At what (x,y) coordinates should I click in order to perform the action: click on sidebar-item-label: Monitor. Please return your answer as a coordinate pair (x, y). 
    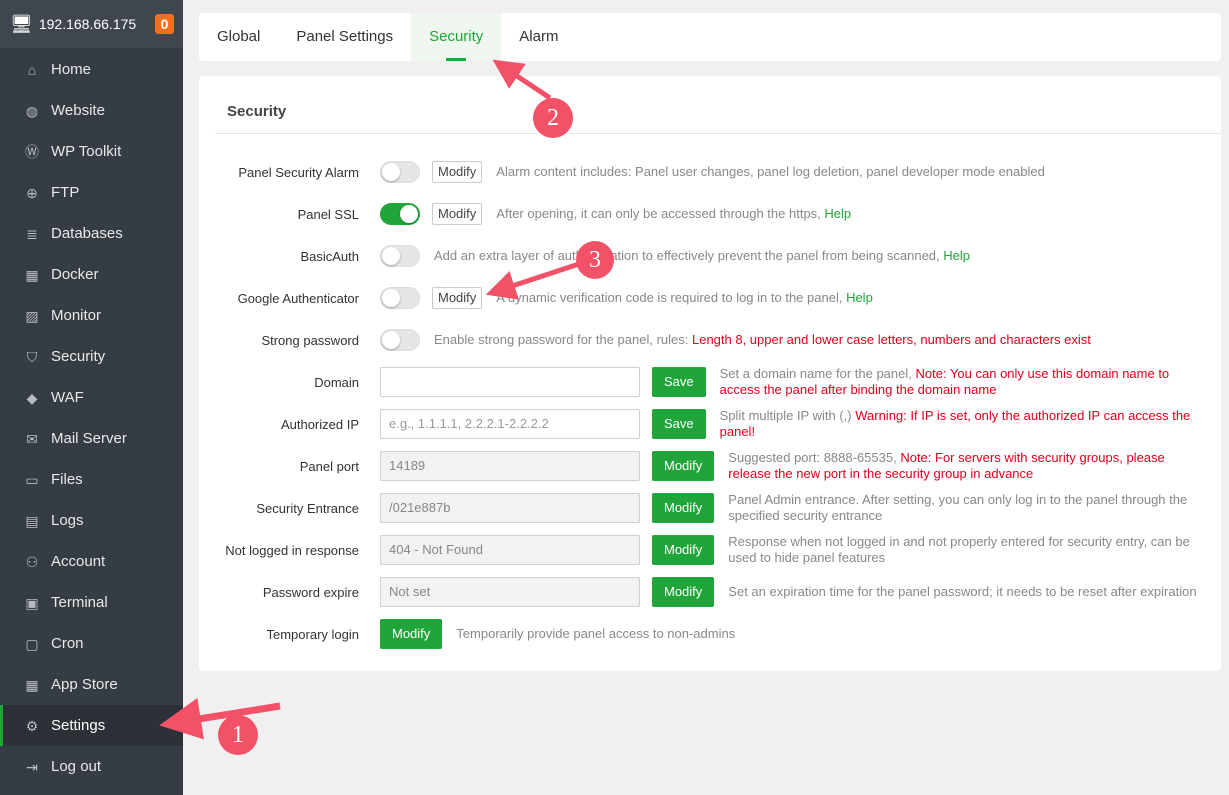
    Looking at the image, I should click on (76, 315).